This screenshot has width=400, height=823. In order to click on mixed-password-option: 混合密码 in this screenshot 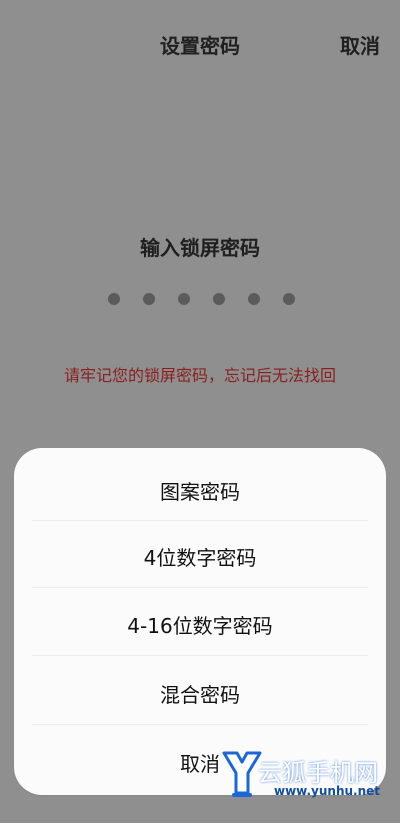, I will do `click(200, 693)`.